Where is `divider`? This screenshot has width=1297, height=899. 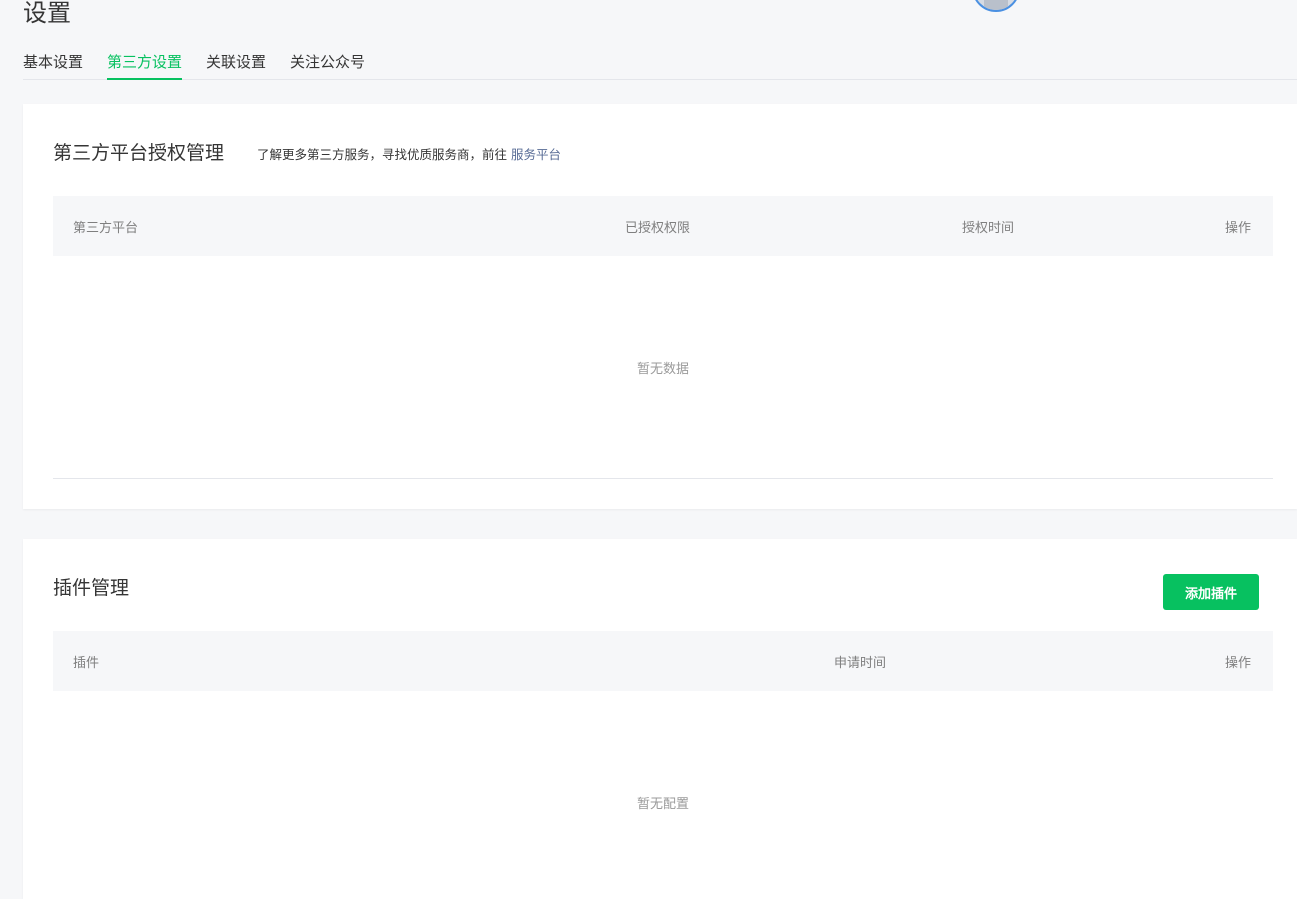 divider is located at coordinates (663, 478).